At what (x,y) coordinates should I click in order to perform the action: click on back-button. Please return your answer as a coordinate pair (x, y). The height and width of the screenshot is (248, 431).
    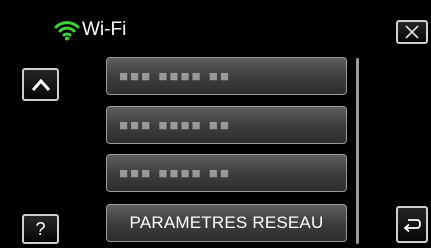
    Looking at the image, I should click on (412, 224).